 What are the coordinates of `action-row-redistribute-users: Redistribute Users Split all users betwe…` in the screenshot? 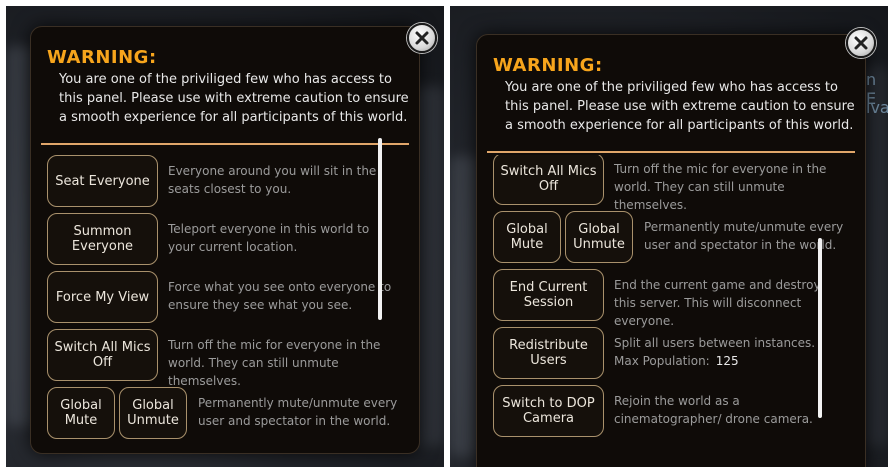 It's located at (667, 353).